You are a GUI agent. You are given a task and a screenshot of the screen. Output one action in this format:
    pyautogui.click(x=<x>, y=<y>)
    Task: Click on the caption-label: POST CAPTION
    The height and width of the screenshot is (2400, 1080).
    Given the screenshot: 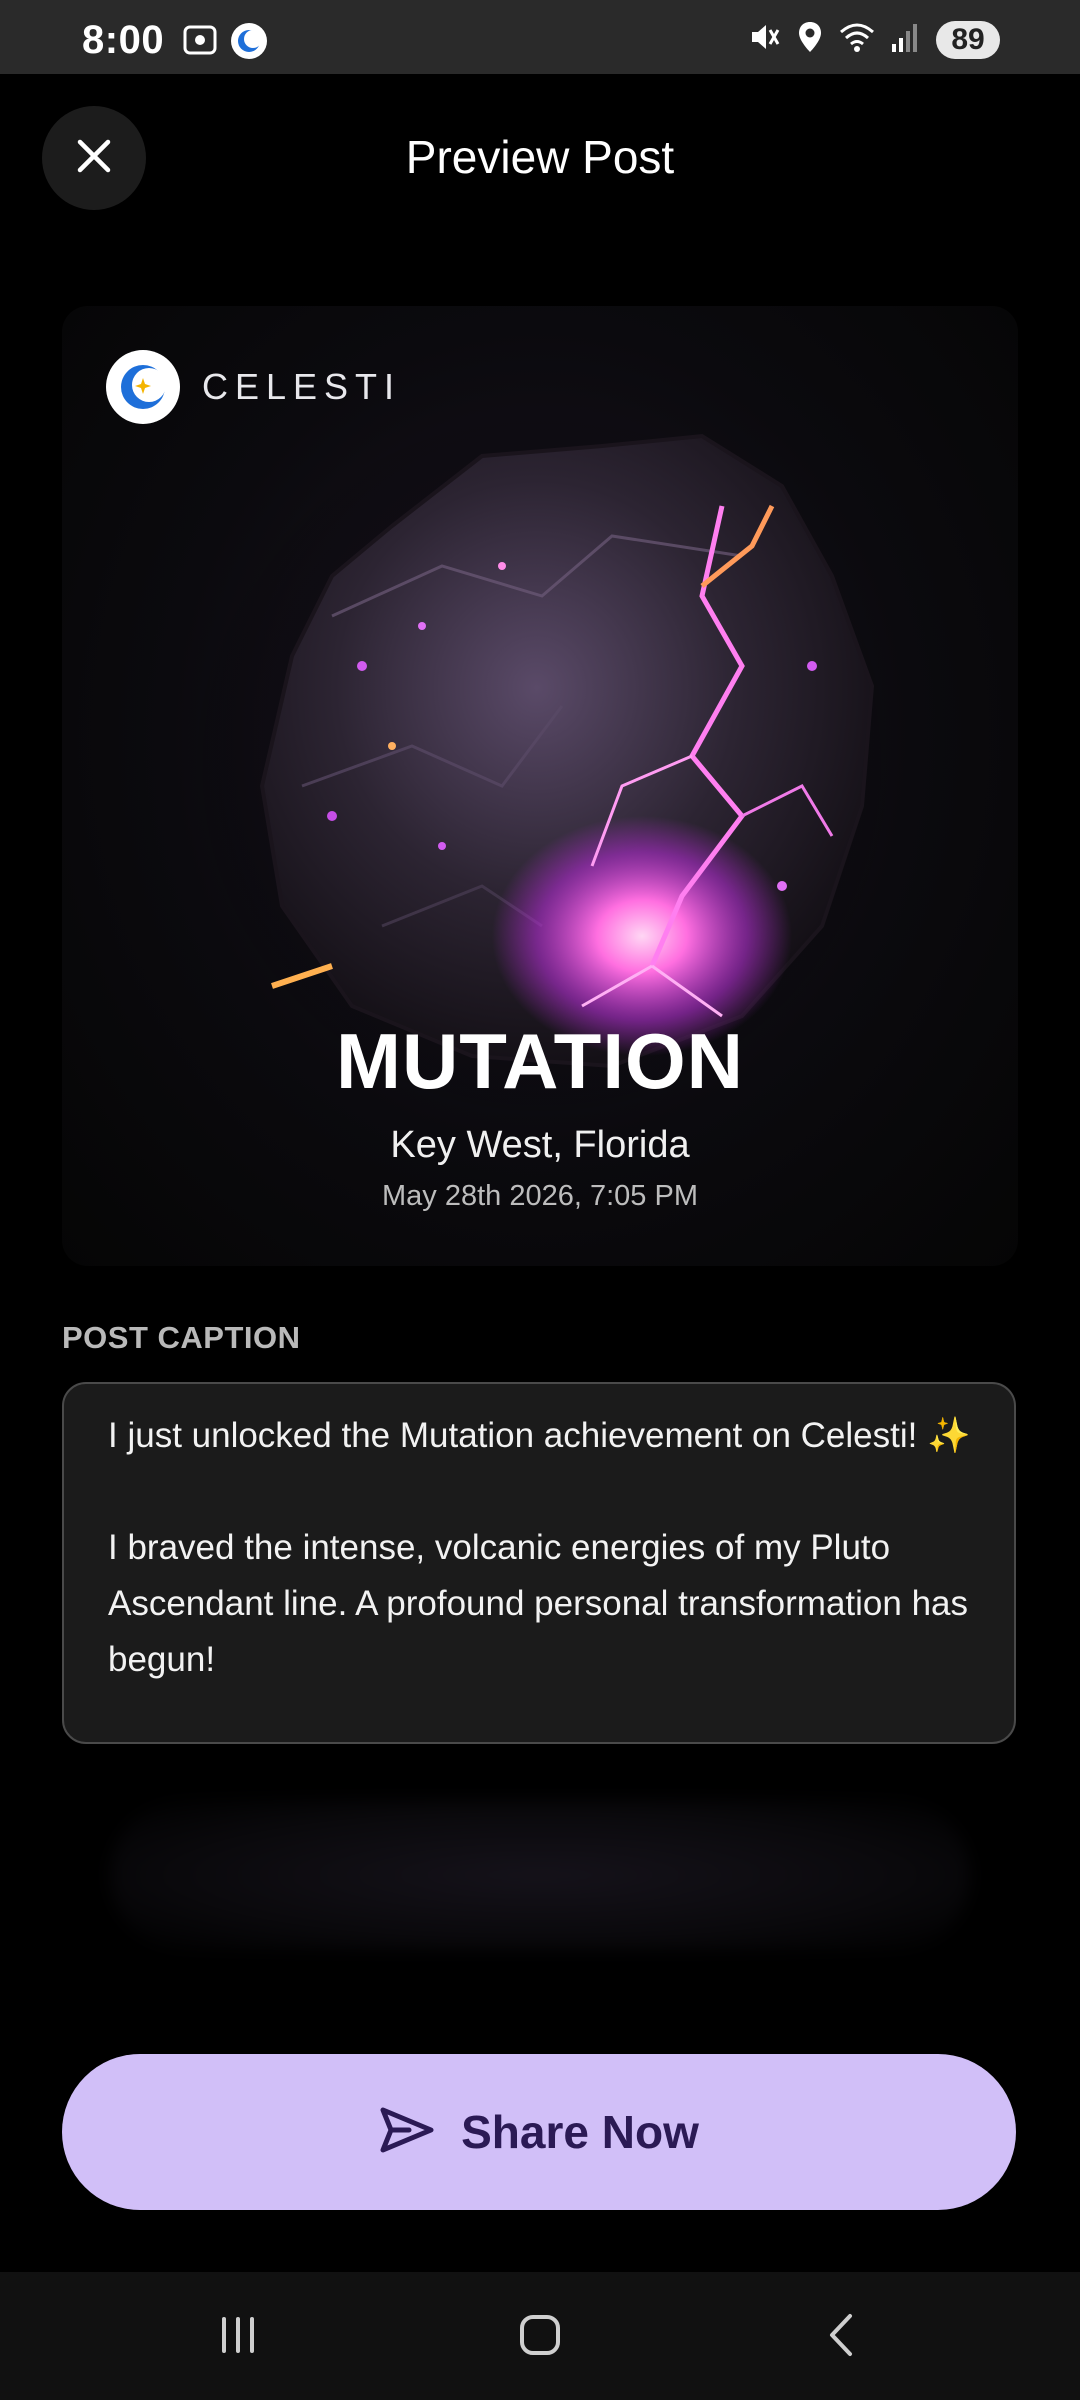 What is the action you would take?
    pyautogui.click(x=181, y=1337)
    